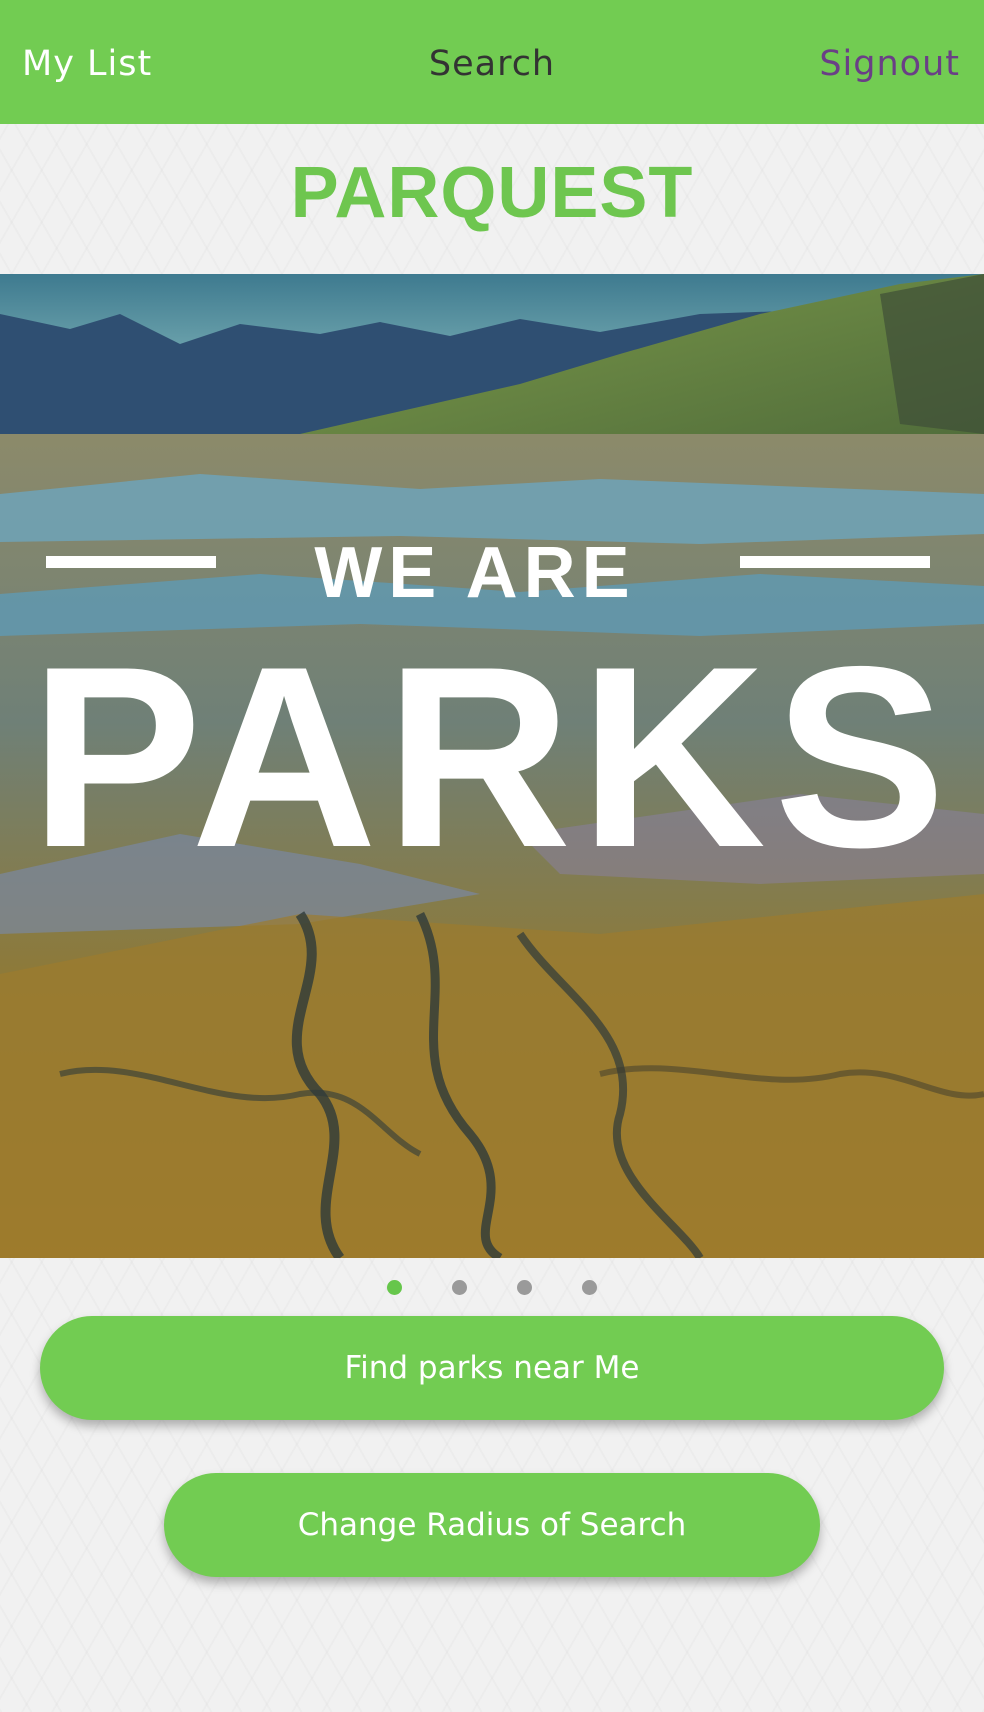 The height and width of the screenshot is (1712, 984). Describe the element at coordinates (492, 193) in the screenshot. I see `app-brand-title: PARQUEST` at that location.